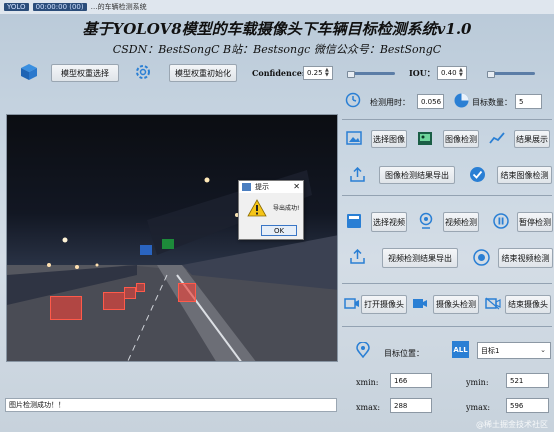  I want to click on video-file-icon, so click(354, 221).